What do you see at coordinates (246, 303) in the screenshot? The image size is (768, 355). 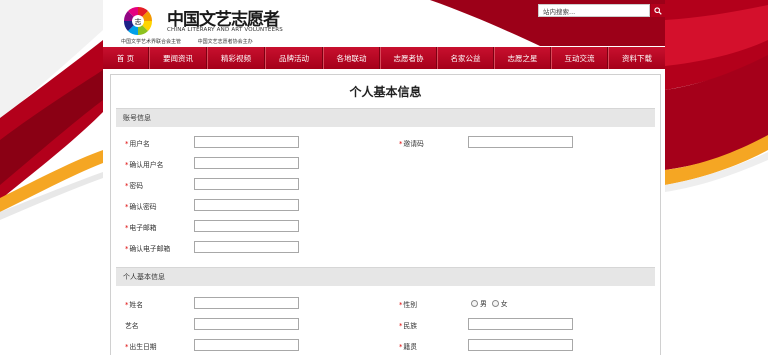 I see `name-input` at bounding box center [246, 303].